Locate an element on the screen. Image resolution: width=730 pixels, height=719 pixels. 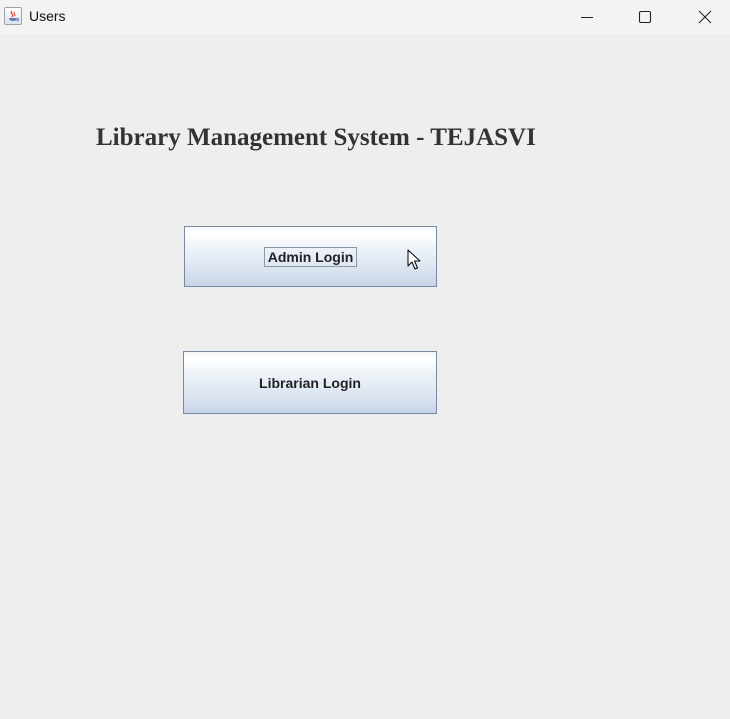
title-bar: Users is located at coordinates (365, 17).